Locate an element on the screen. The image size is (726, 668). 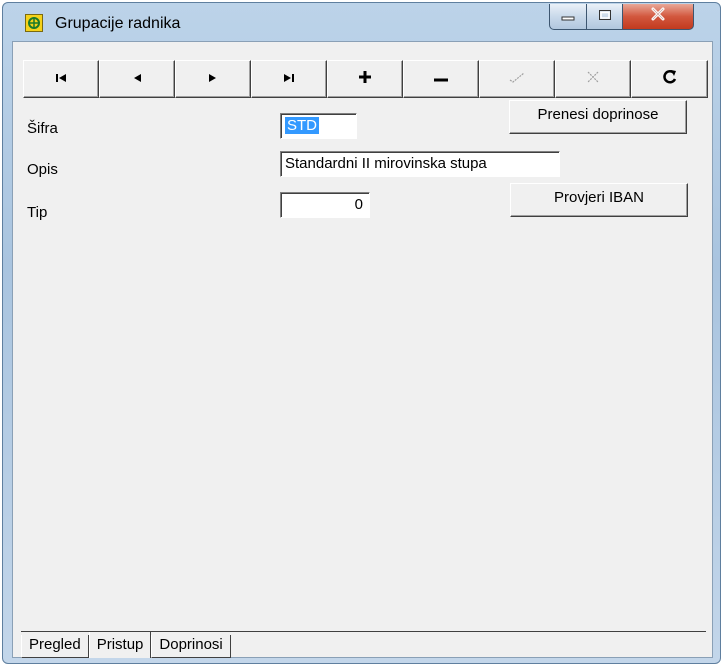
title-bar: Grupacije radnika is located at coordinates (361, 22).